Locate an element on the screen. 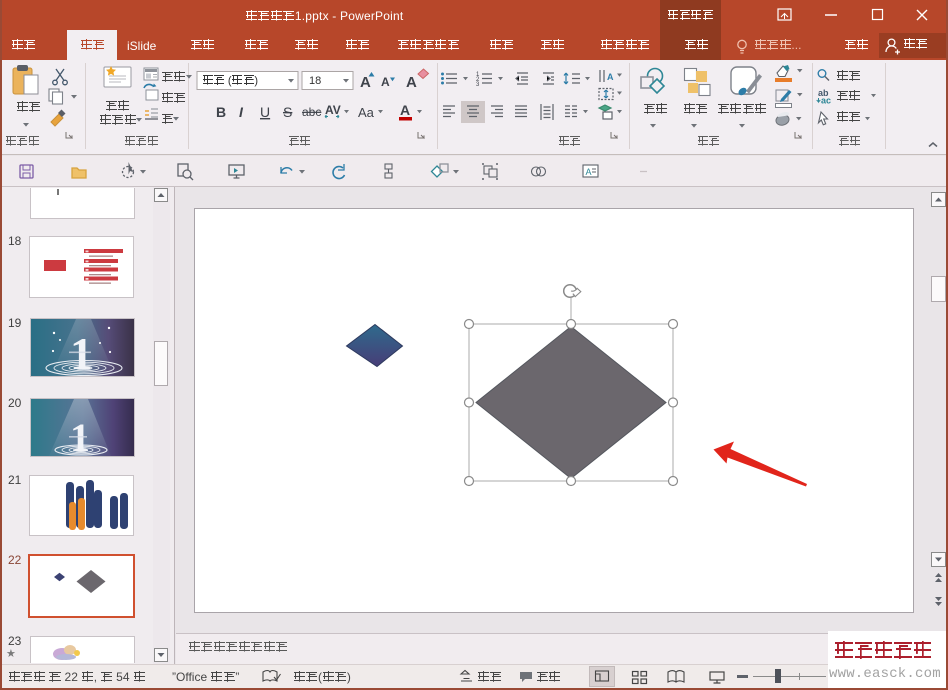 This screenshot has width=948, height=690. svg-text: 1 is located at coordinates (80, 435).